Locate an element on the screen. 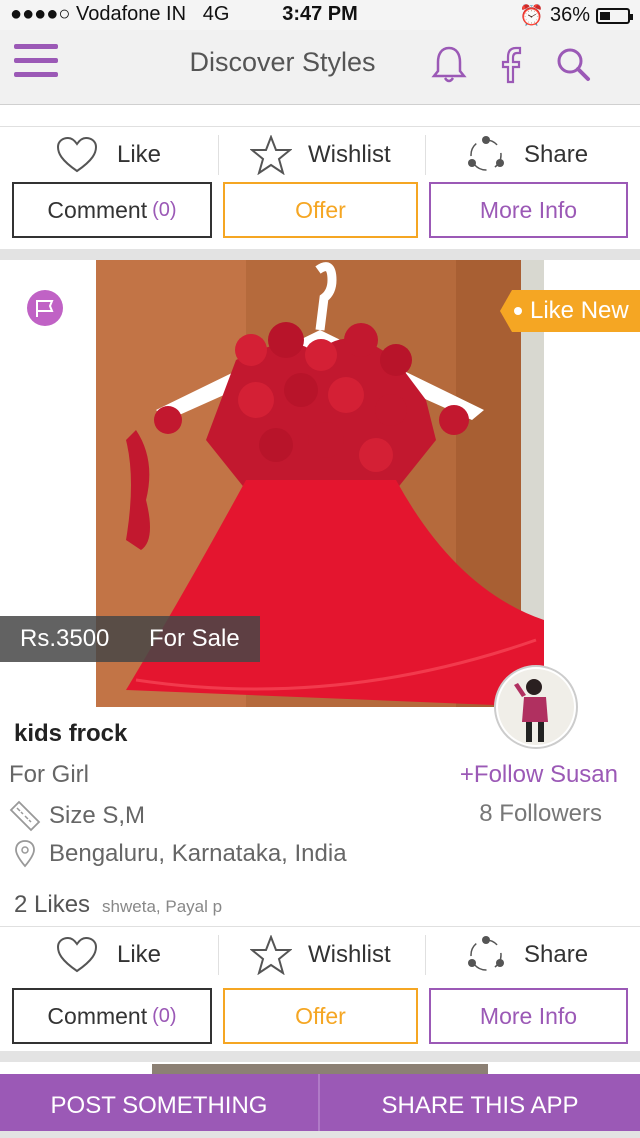  likes-summary: 2 Likes shweta, Payal p is located at coordinates (118, 905).